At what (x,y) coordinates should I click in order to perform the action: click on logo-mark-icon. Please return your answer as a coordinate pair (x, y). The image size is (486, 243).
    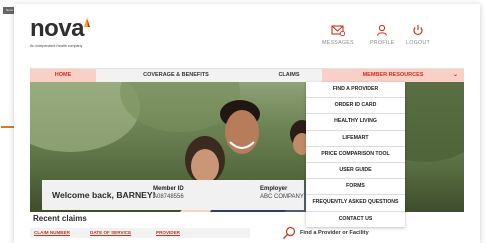
    Looking at the image, I should click on (87, 22).